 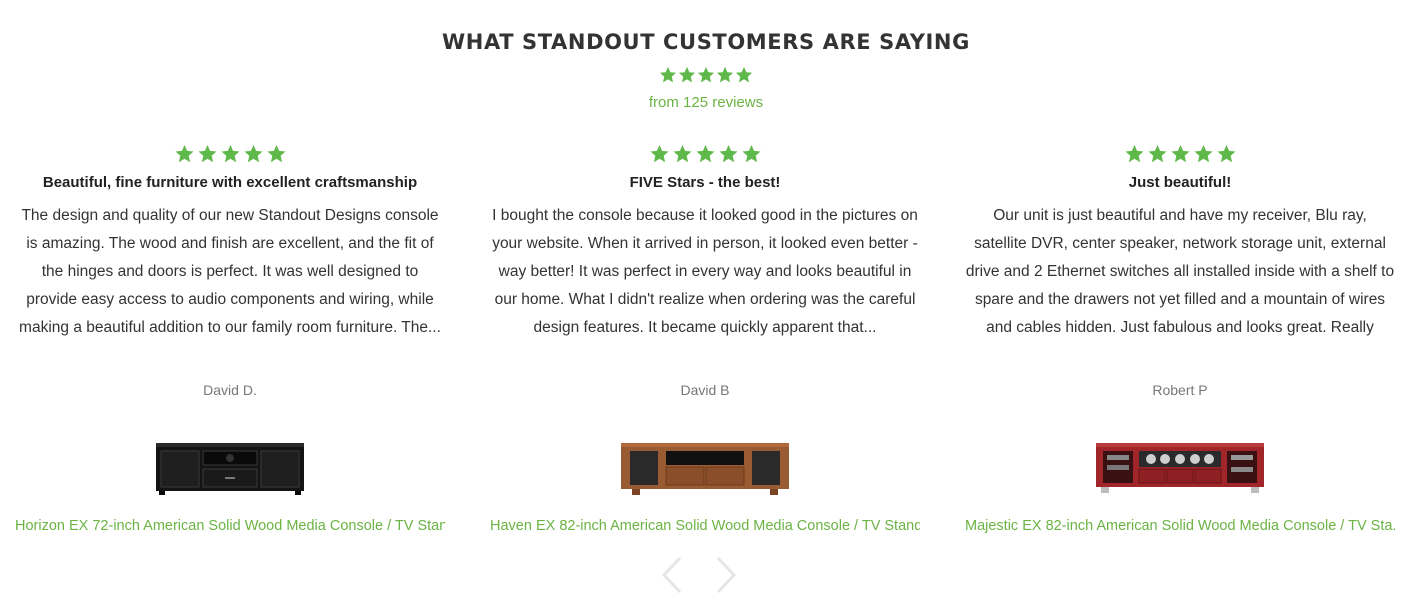 I want to click on overall-star-rating, so click(x=706, y=77).